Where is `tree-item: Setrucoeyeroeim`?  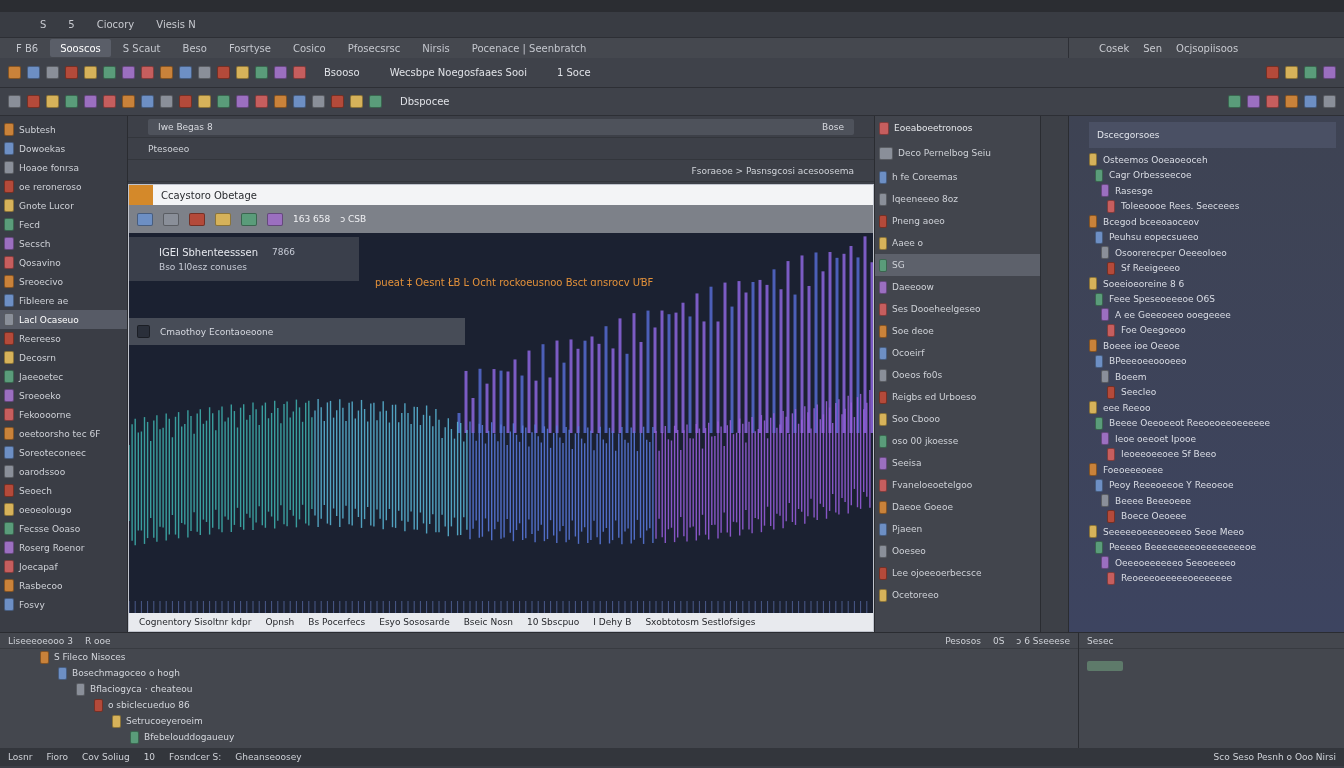
tree-item: Setrucoeyeroeim is located at coordinates (164, 721).